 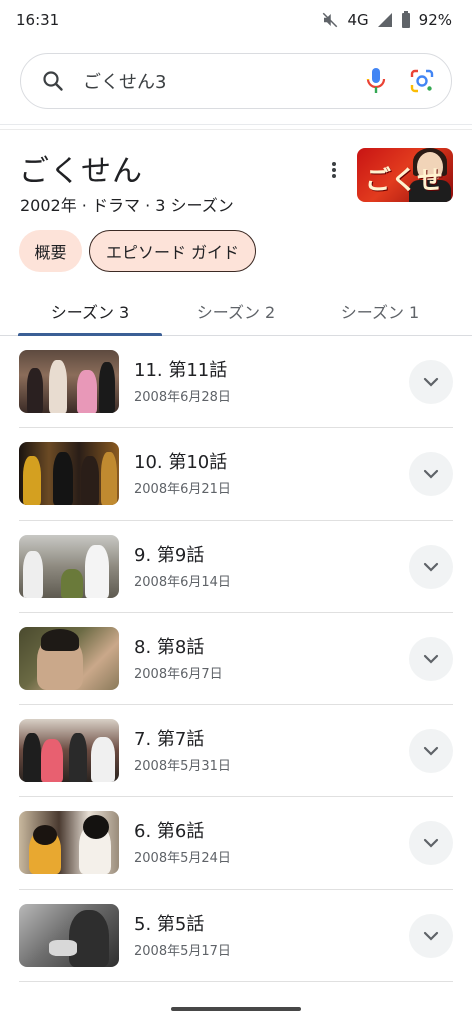 I want to click on battery-icon, so click(x=406, y=20).